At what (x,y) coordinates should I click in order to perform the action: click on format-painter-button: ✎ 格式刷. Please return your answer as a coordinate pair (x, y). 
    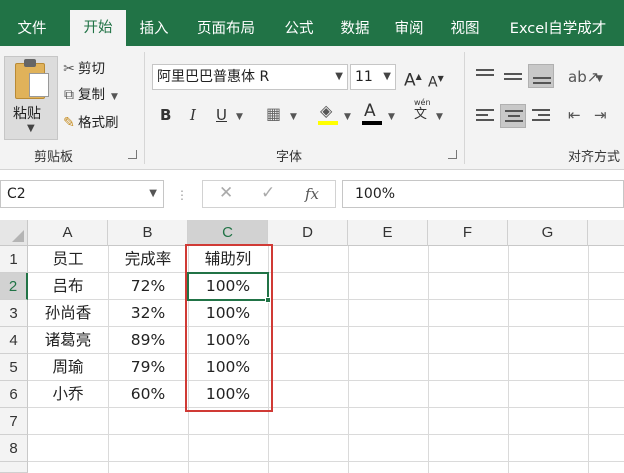
    Looking at the image, I should click on (89, 123).